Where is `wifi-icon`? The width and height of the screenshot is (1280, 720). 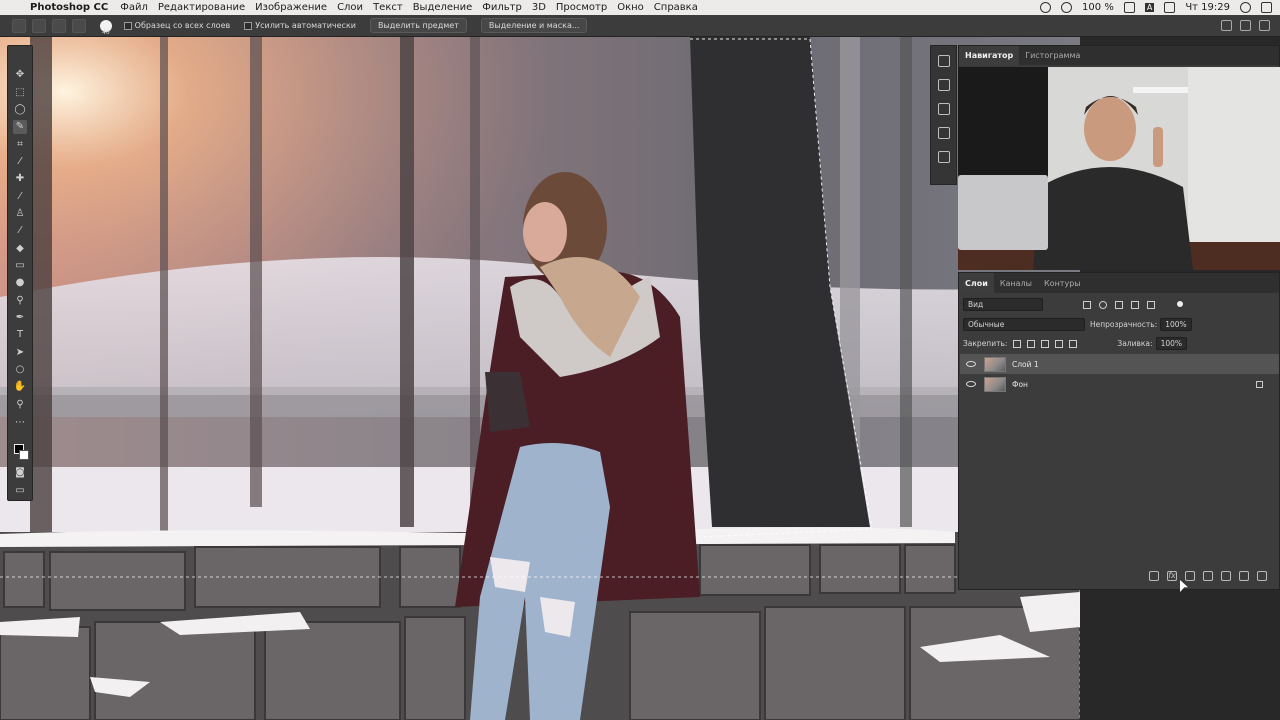
wifi-icon is located at coordinates (1067, 7).